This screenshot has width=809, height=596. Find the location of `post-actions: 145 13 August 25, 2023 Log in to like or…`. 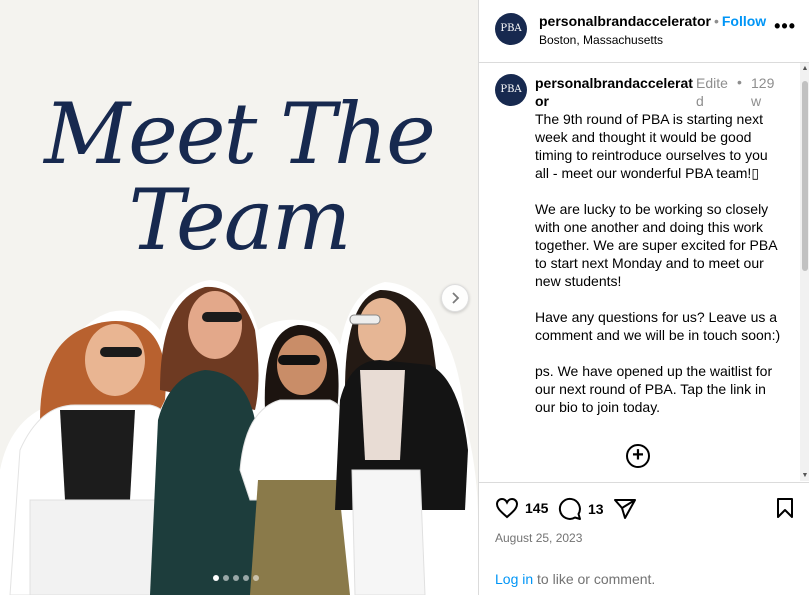

post-actions: 145 13 August 25, 2023 Log in to like or… is located at coordinates (644, 539).